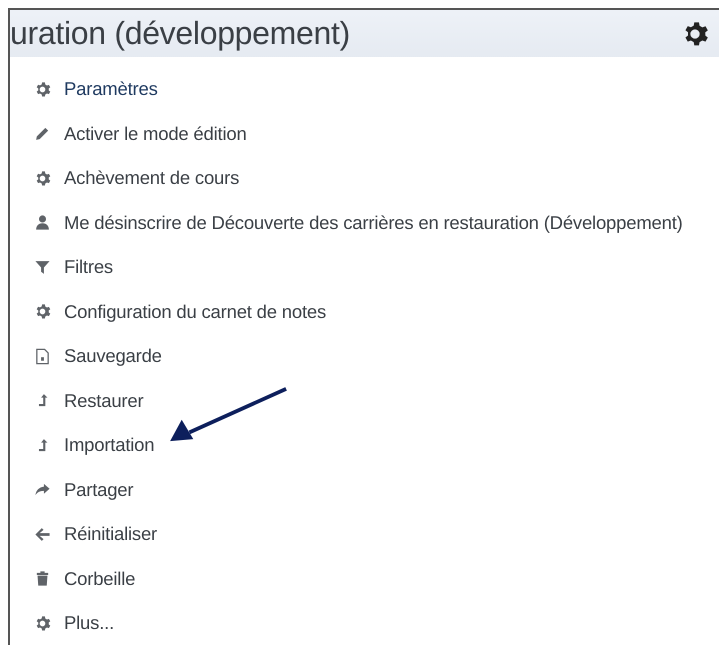 The height and width of the screenshot is (645, 719). What do you see at coordinates (42, 133) in the screenshot?
I see `pencil-icon` at bounding box center [42, 133].